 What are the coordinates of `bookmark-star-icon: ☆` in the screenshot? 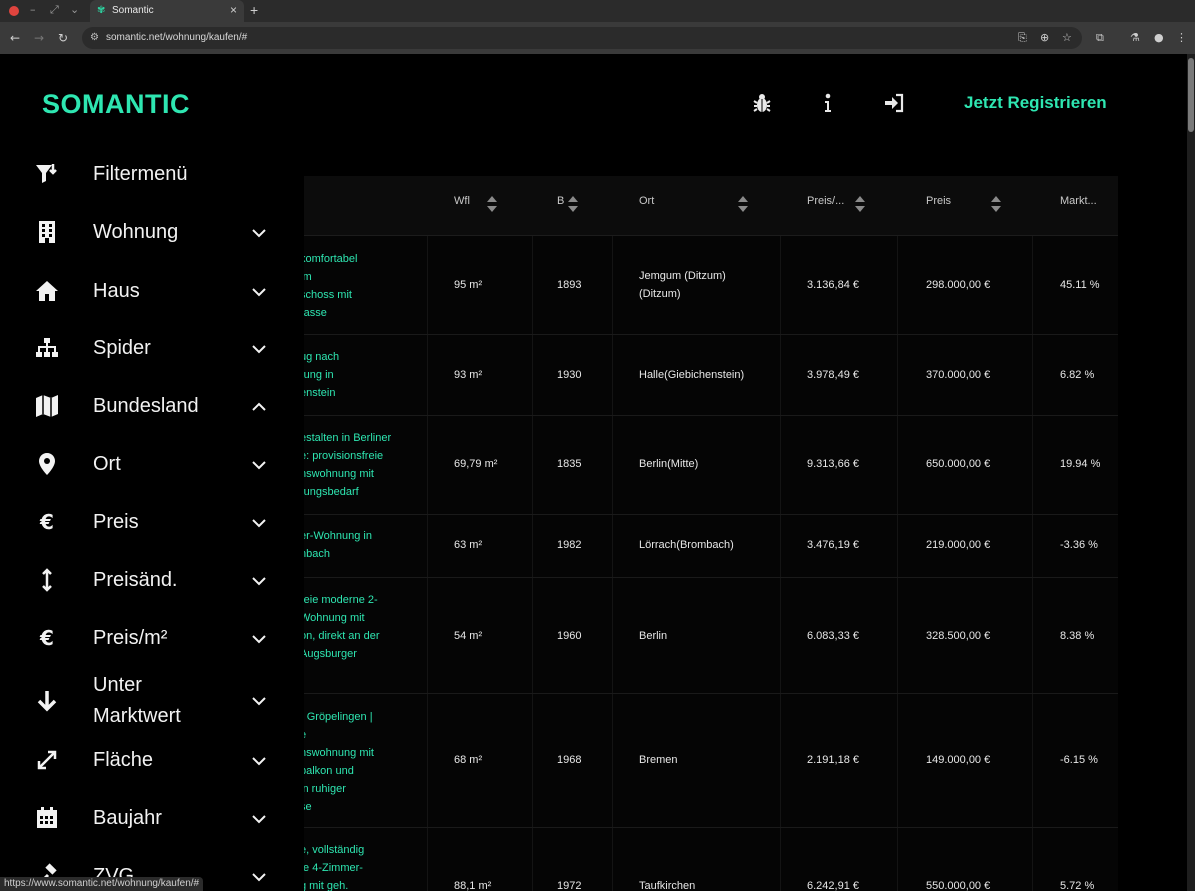 It's located at (1067, 38).